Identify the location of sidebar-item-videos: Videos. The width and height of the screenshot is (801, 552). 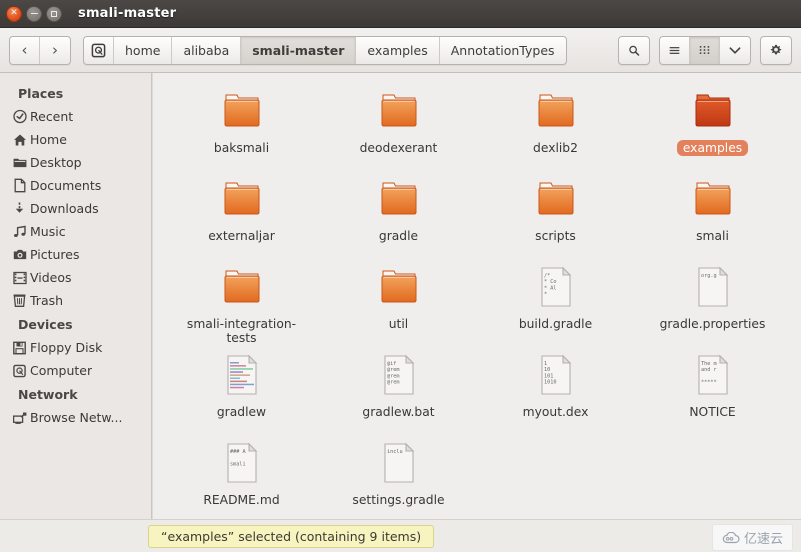
(75, 277).